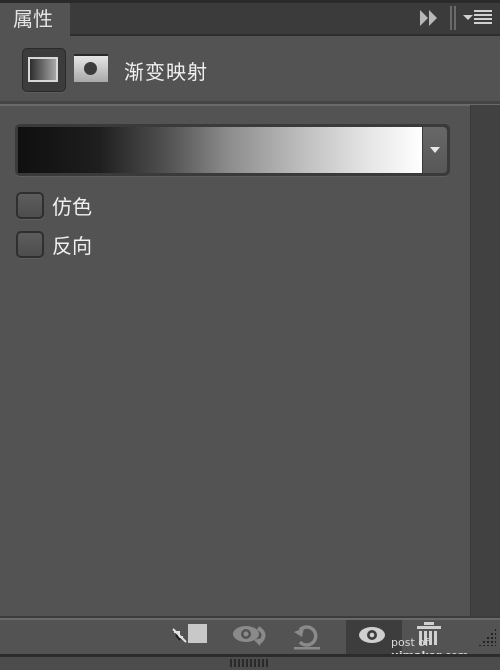 This screenshot has height=670, width=500. I want to click on layer-mask-icon, so click(90, 68).